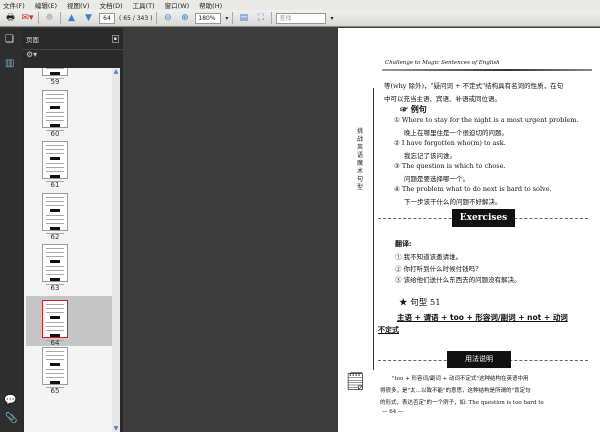 The width and height of the screenshot is (600, 432). Describe the element at coordinates (458, 280) in the screenshot. I see `exercise-item: ③ 该给他们送什么东西去的问题没有解决。` at that location.